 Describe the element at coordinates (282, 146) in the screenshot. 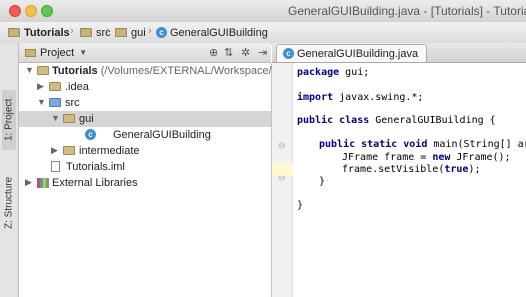

I see `fold-marker-icon: ⊖` at that location.